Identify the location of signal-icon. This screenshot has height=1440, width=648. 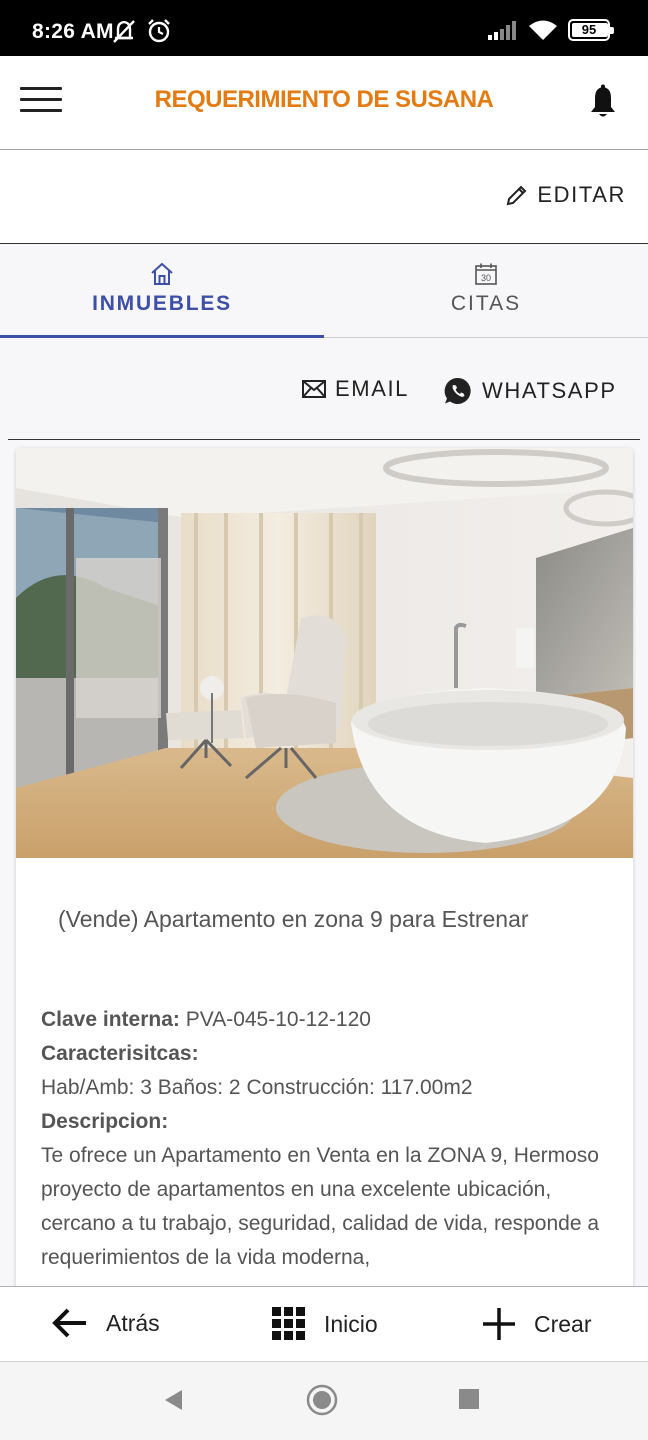
(502, 30).